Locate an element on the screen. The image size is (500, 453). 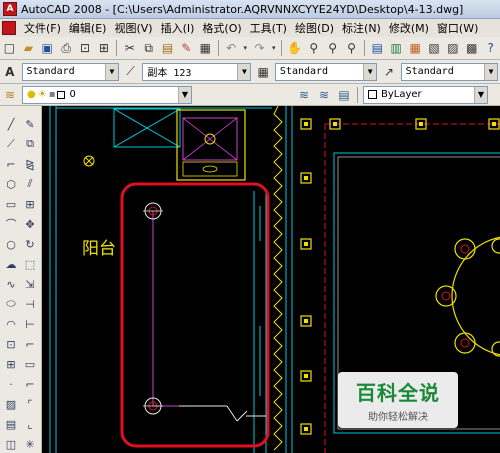
help-icon: ? is located at coordinates (490, 48).